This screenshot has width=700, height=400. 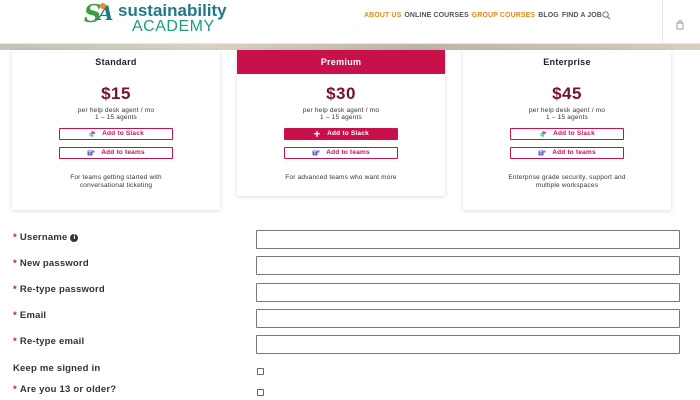 What do you see at coordinates (51, 263) in the screenshot?
I see `new-password-label: * New password` at bounding box center [51, 263].